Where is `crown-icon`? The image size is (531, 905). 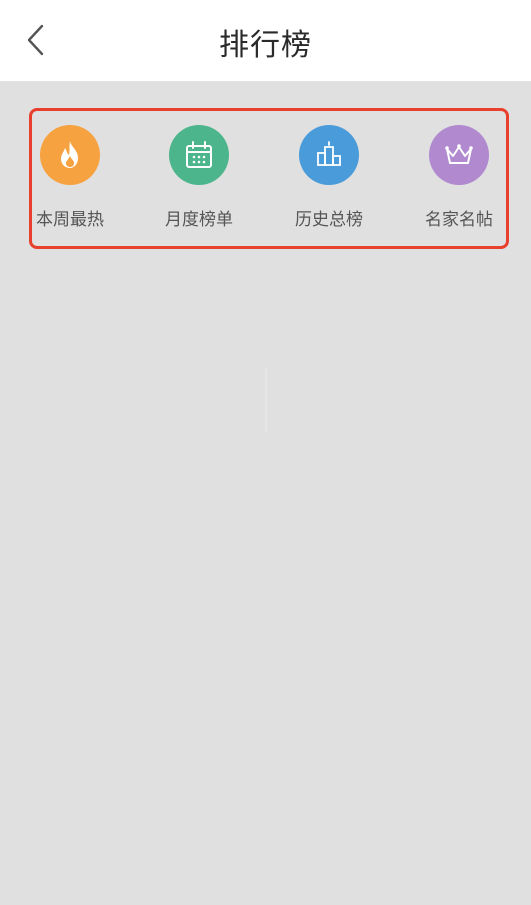
crown-icon is located at coordinates (459, 154).